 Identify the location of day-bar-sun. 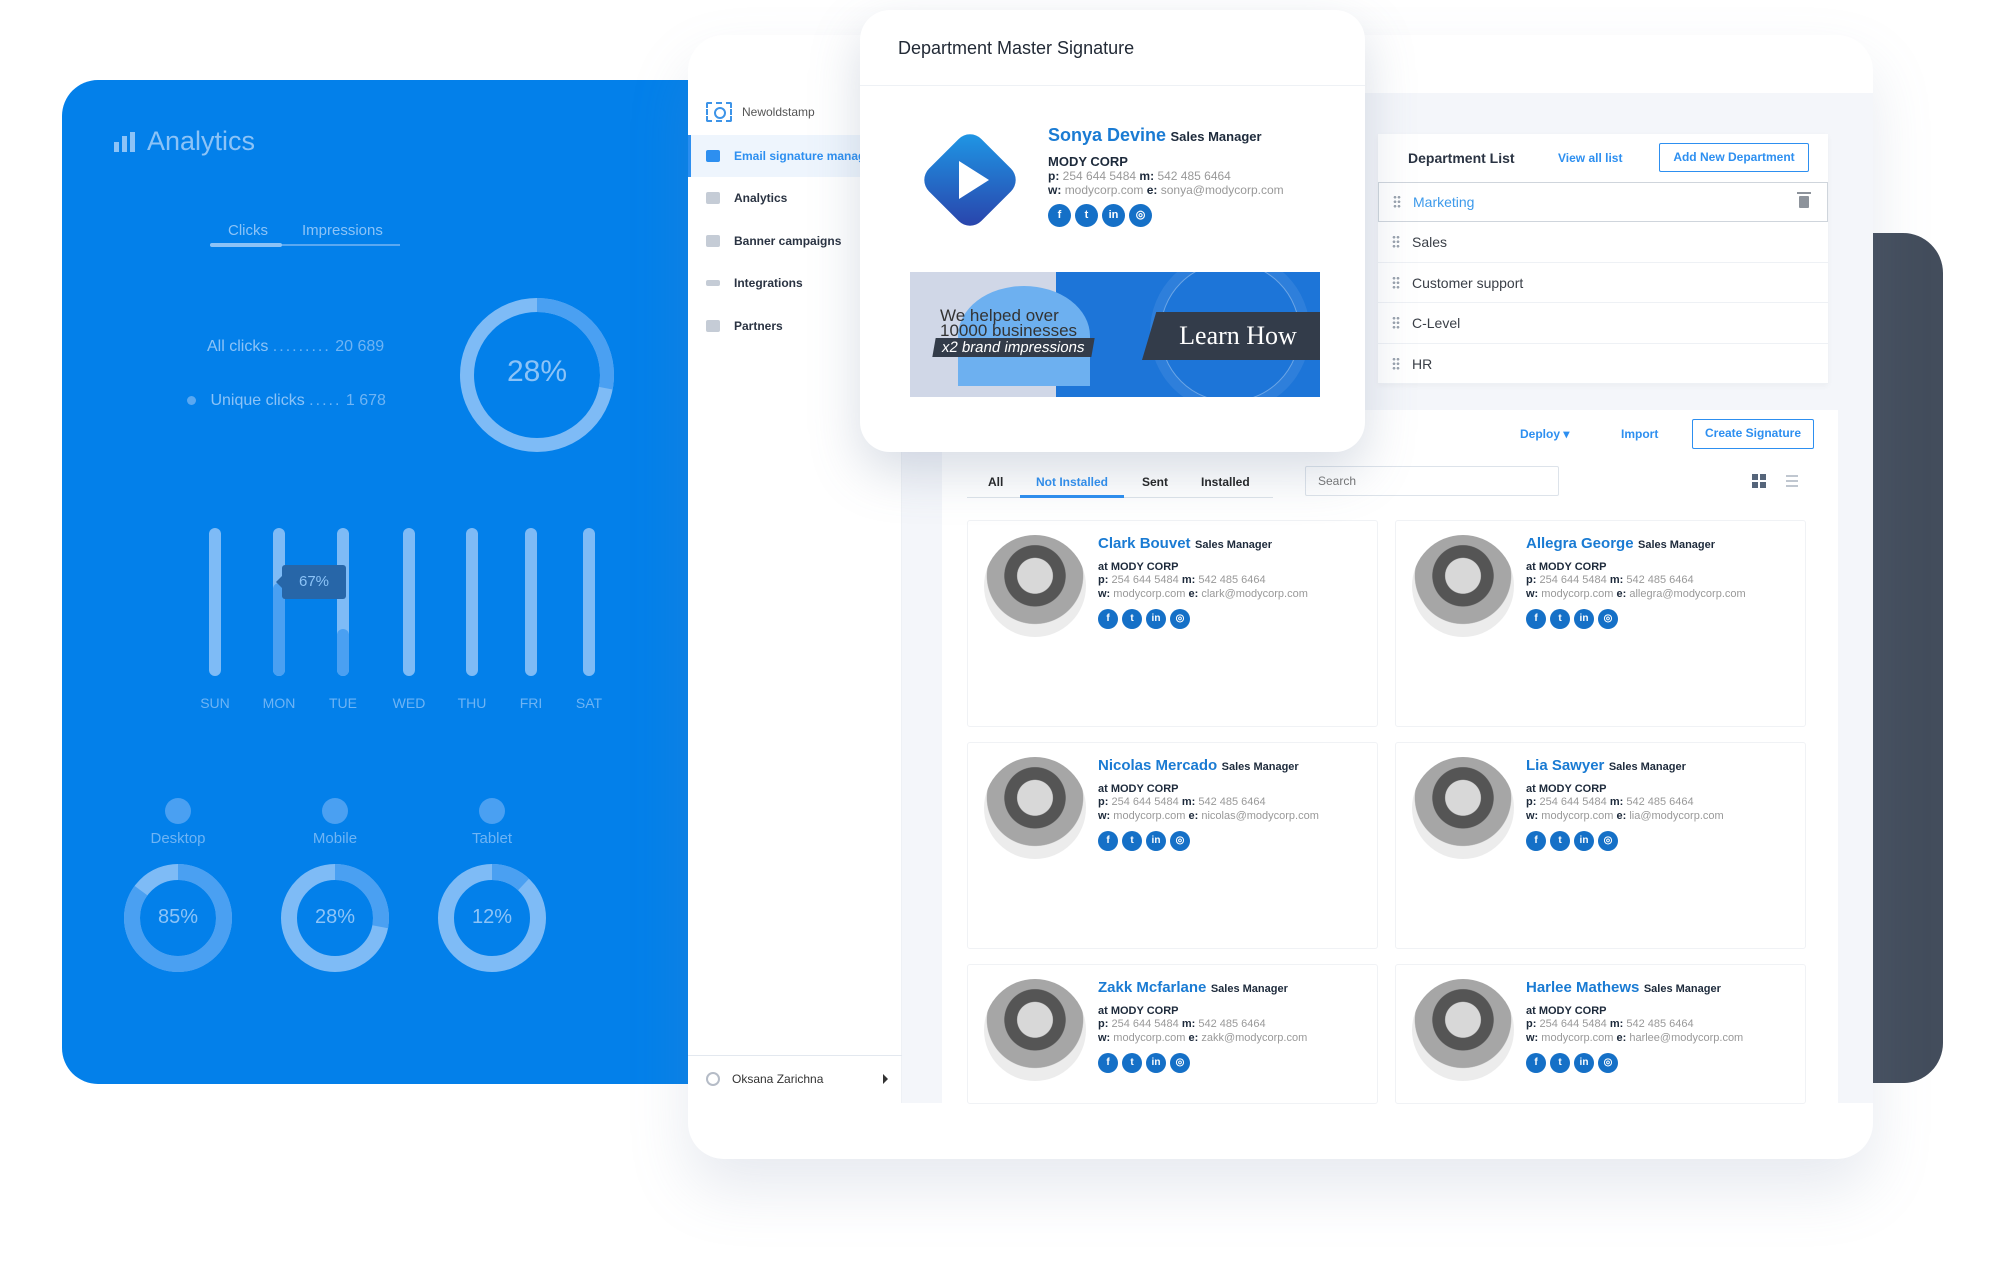
(215, 602).